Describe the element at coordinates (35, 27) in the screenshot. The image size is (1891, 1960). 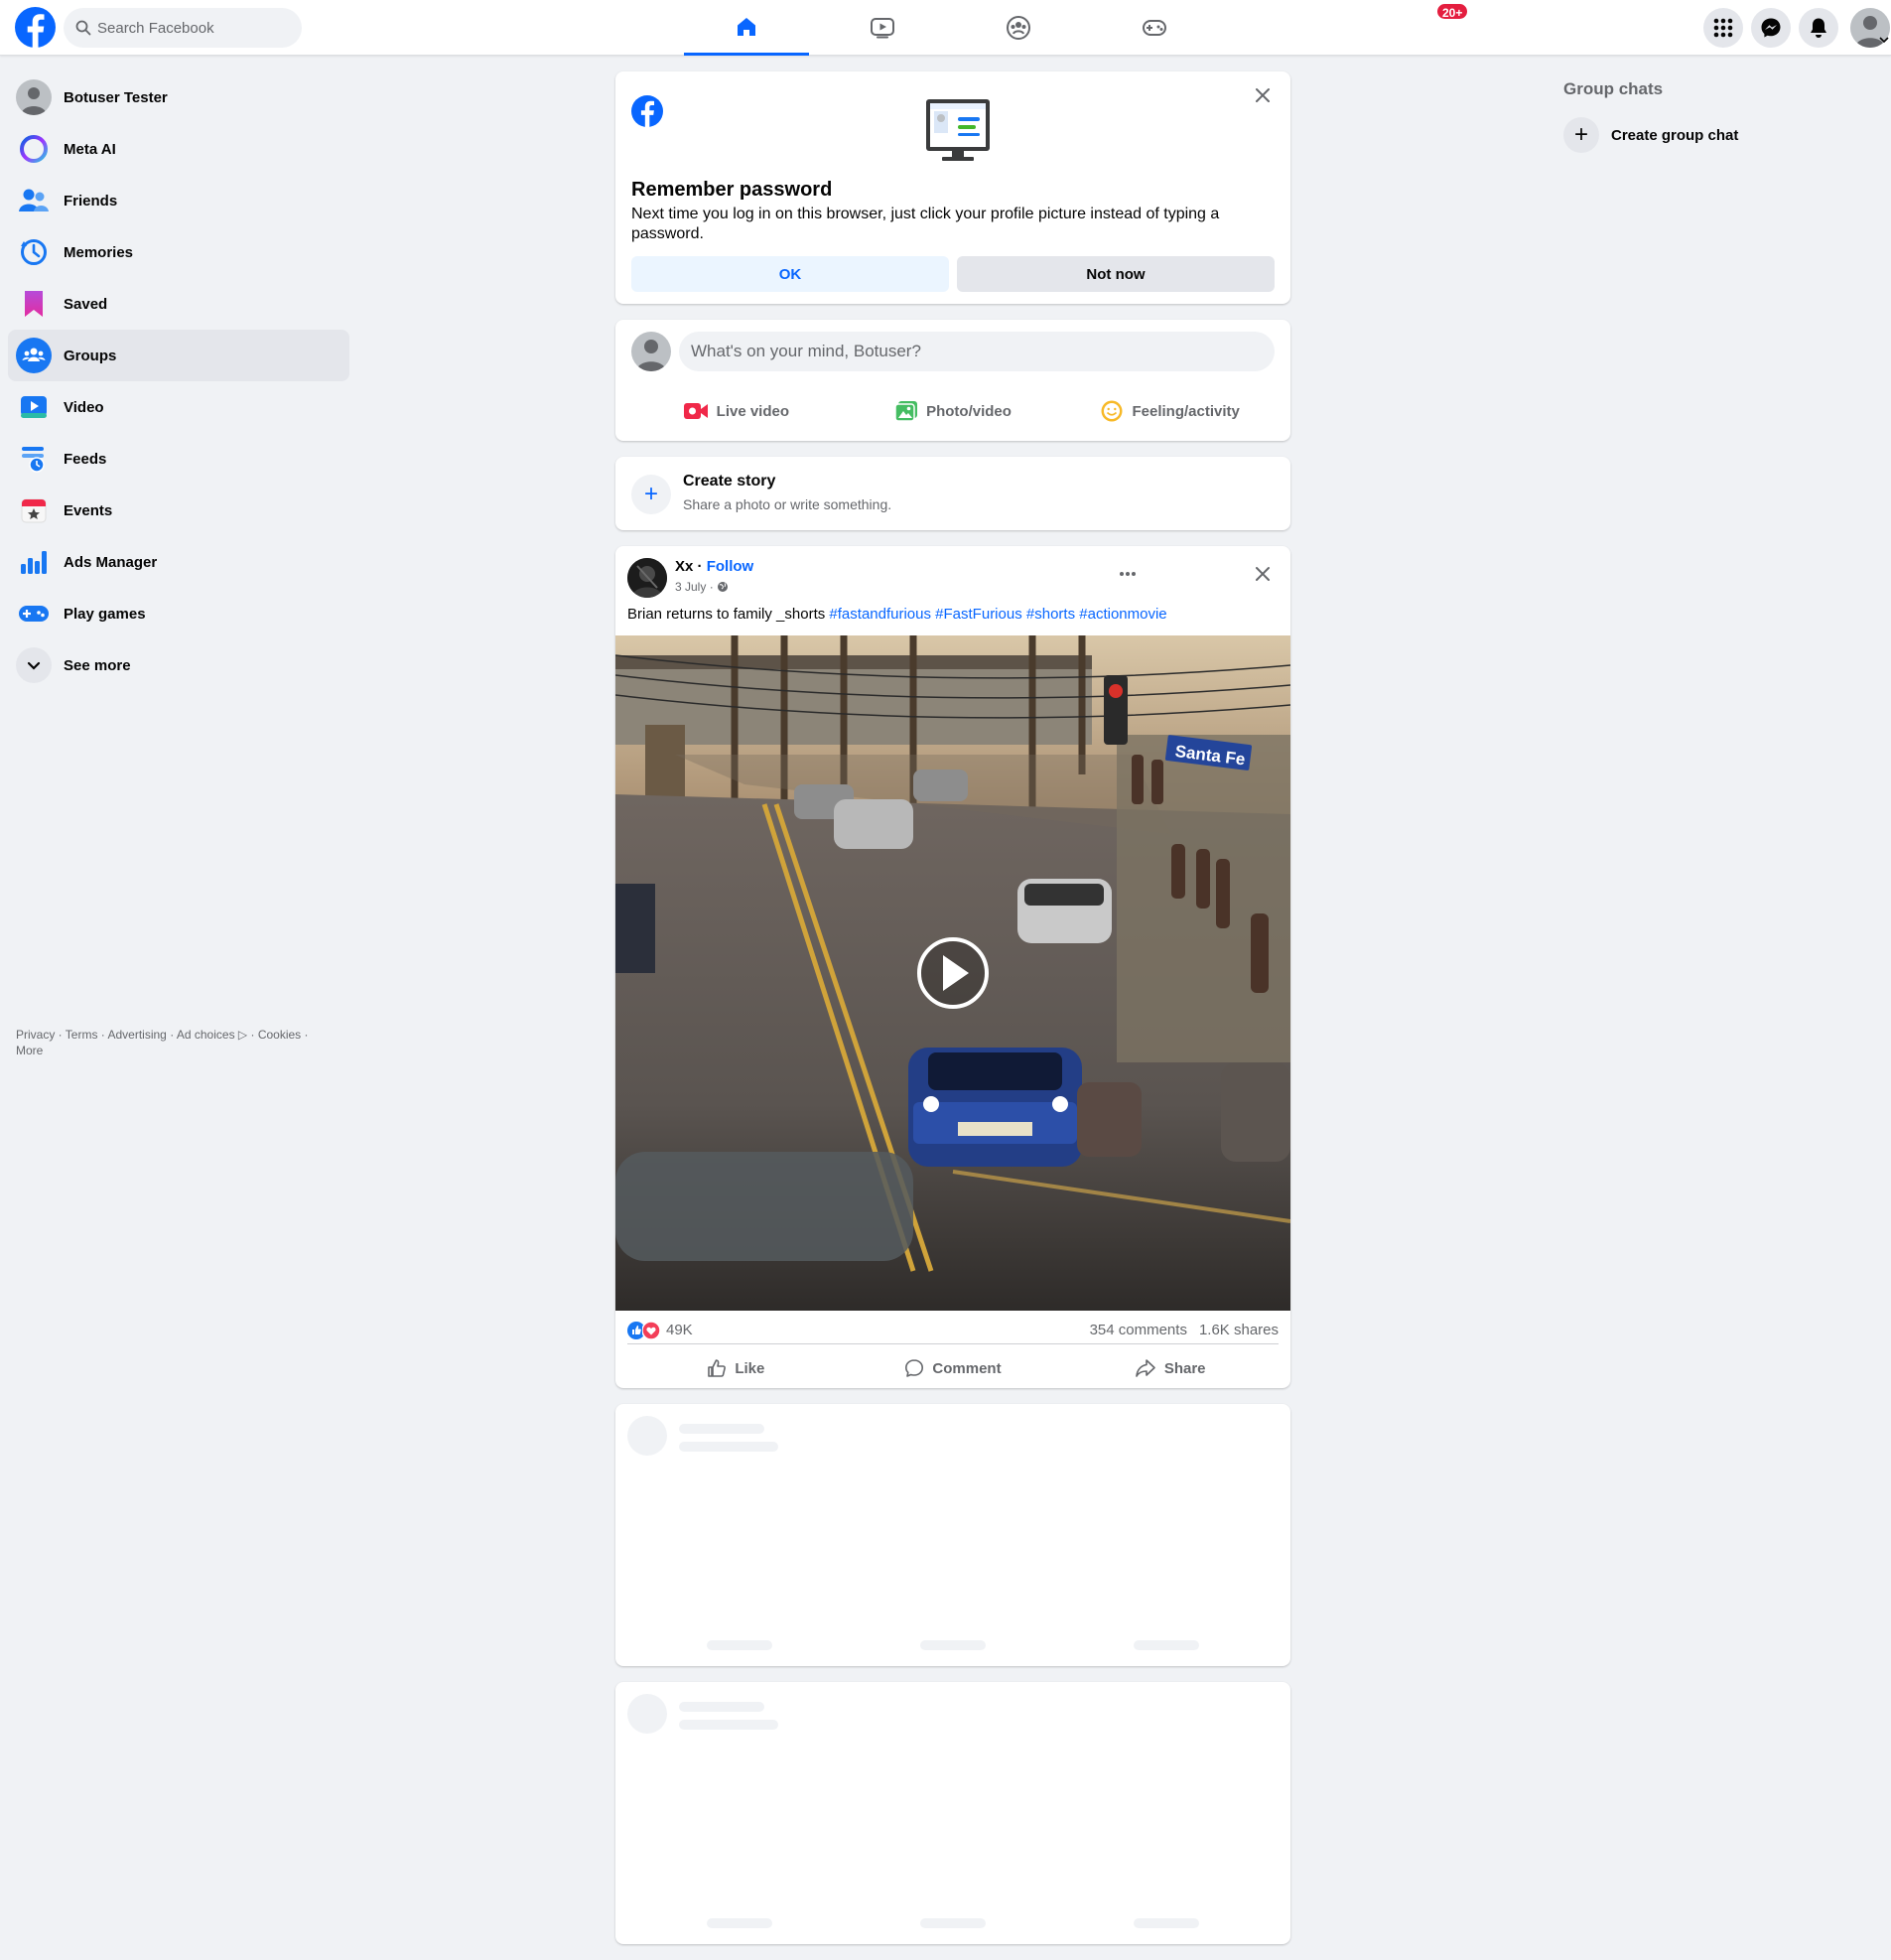
I see `facebook-logo-icon` at that location.